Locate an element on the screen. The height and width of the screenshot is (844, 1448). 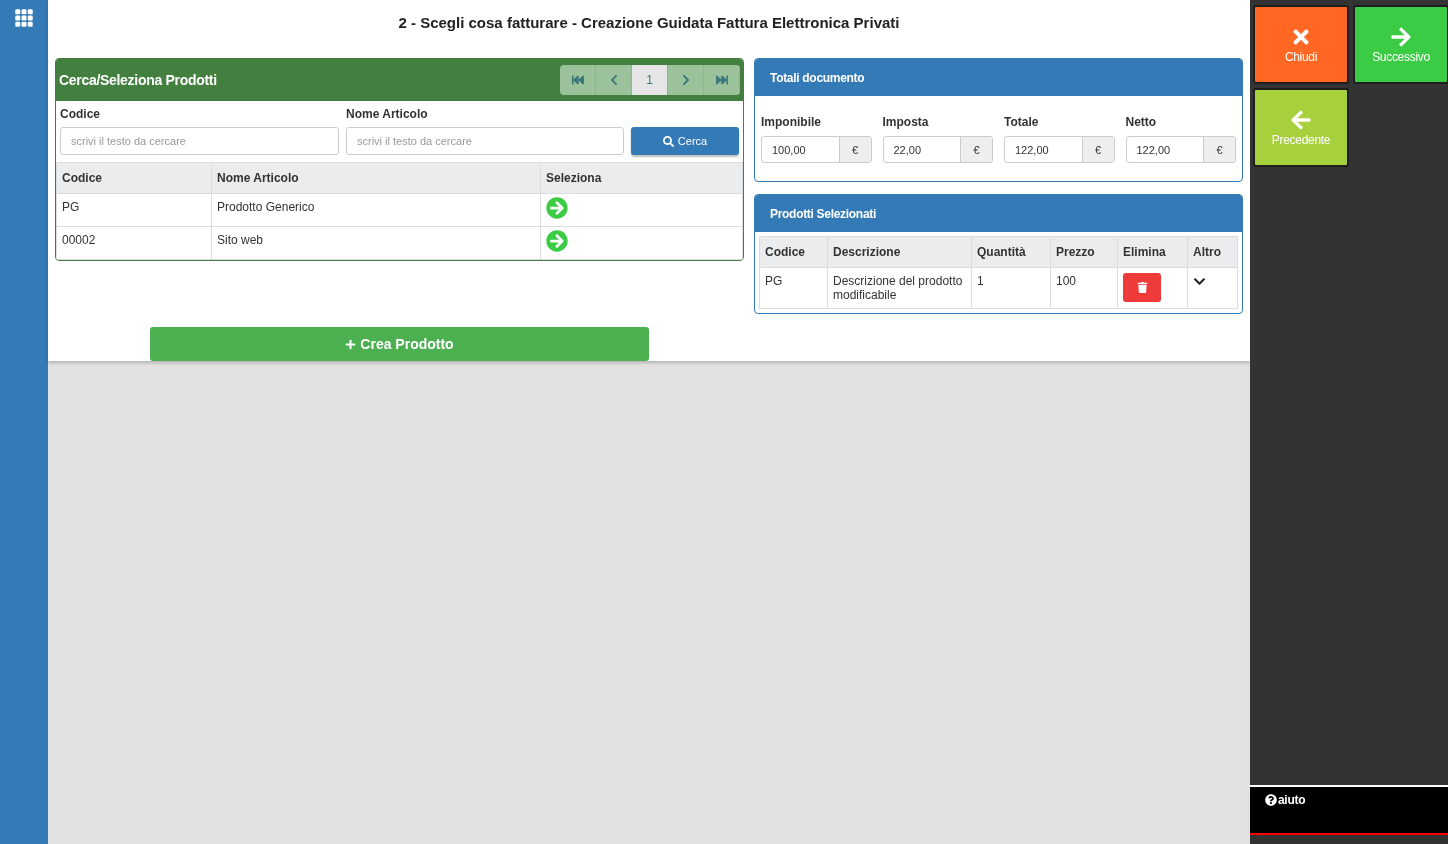
column-header: Elimina is located at coordinates (1152, 252).